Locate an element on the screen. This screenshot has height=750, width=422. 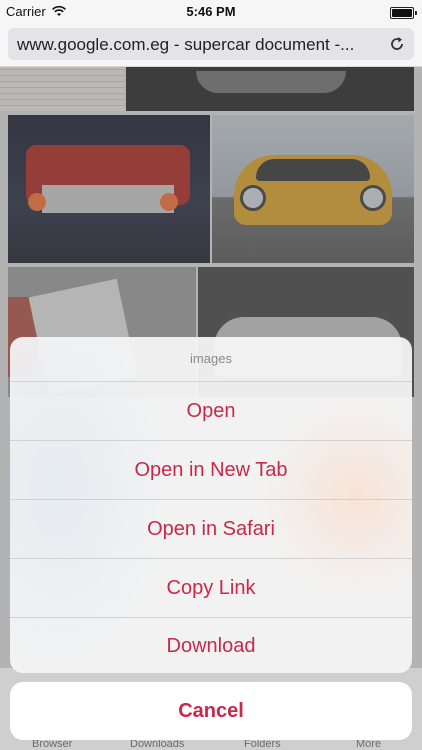
action-sheet-title: images is located at coordinates (211, 359).